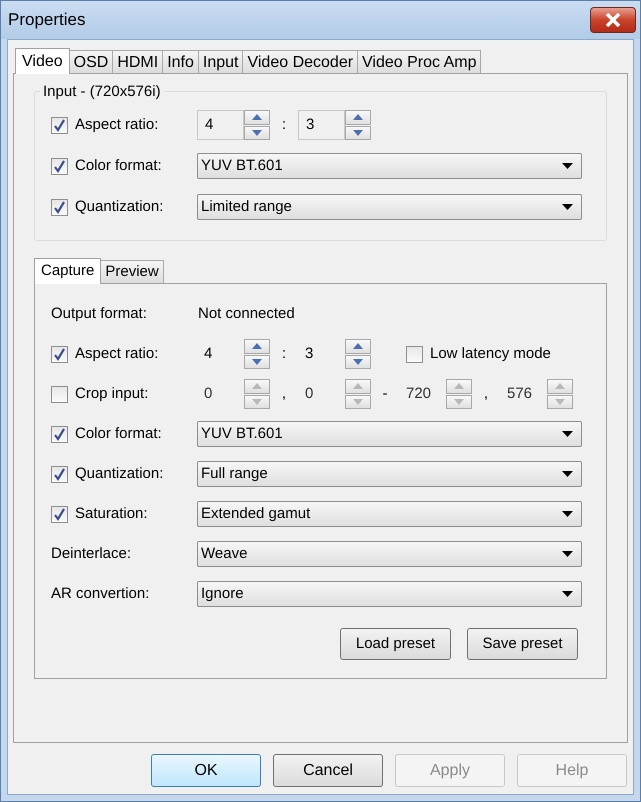 Image resolution: width=641 pixels, height=802 pixels. I want to click on preset-button: Save preset, so click(522, 644).